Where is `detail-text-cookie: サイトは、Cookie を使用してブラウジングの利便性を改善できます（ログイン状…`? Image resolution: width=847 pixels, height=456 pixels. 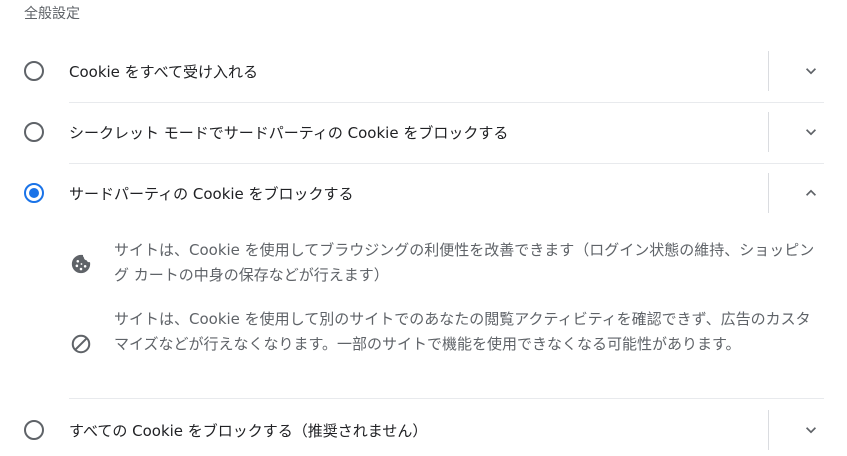
detail-text-cookie: サイトは、Cookie を使用してブラウジングの利便性を改善できます（ログイン状… is located at coordinates (464, 262).